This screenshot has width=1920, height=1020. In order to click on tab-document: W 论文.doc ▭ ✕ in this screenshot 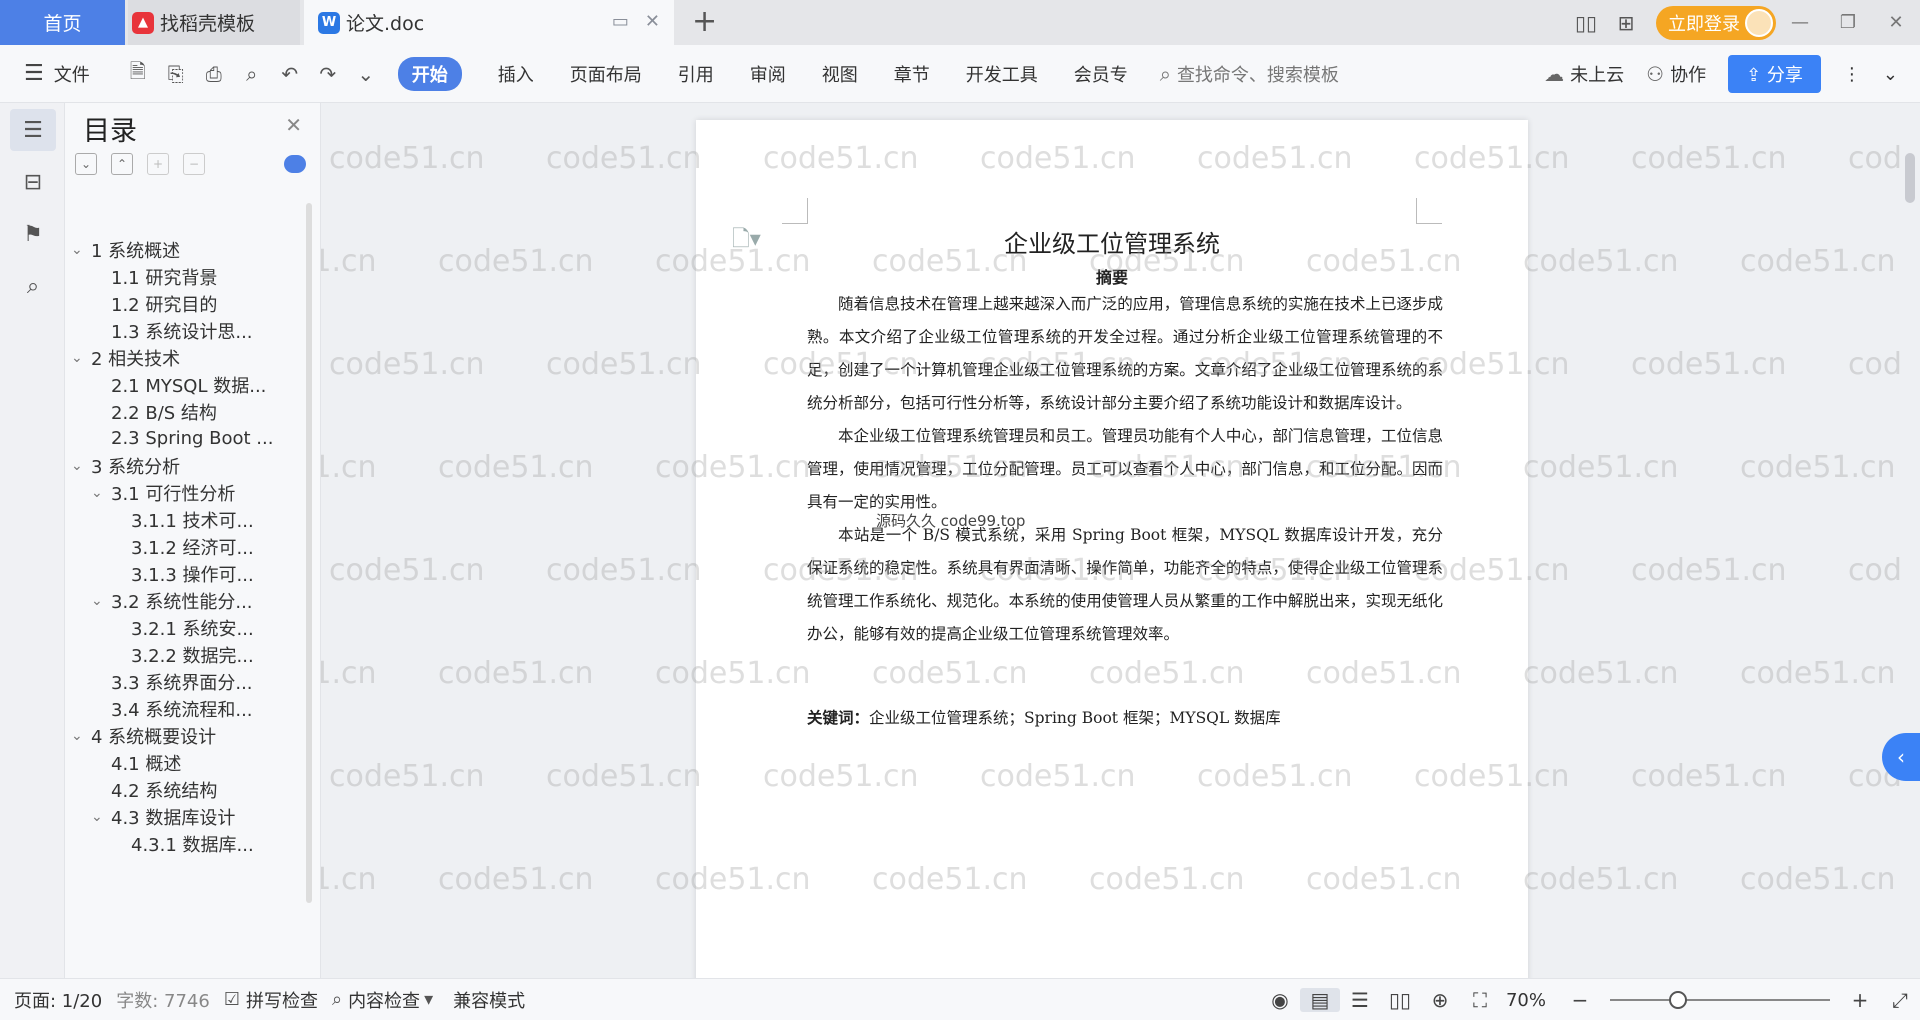, I will do `click(489, 22)`.